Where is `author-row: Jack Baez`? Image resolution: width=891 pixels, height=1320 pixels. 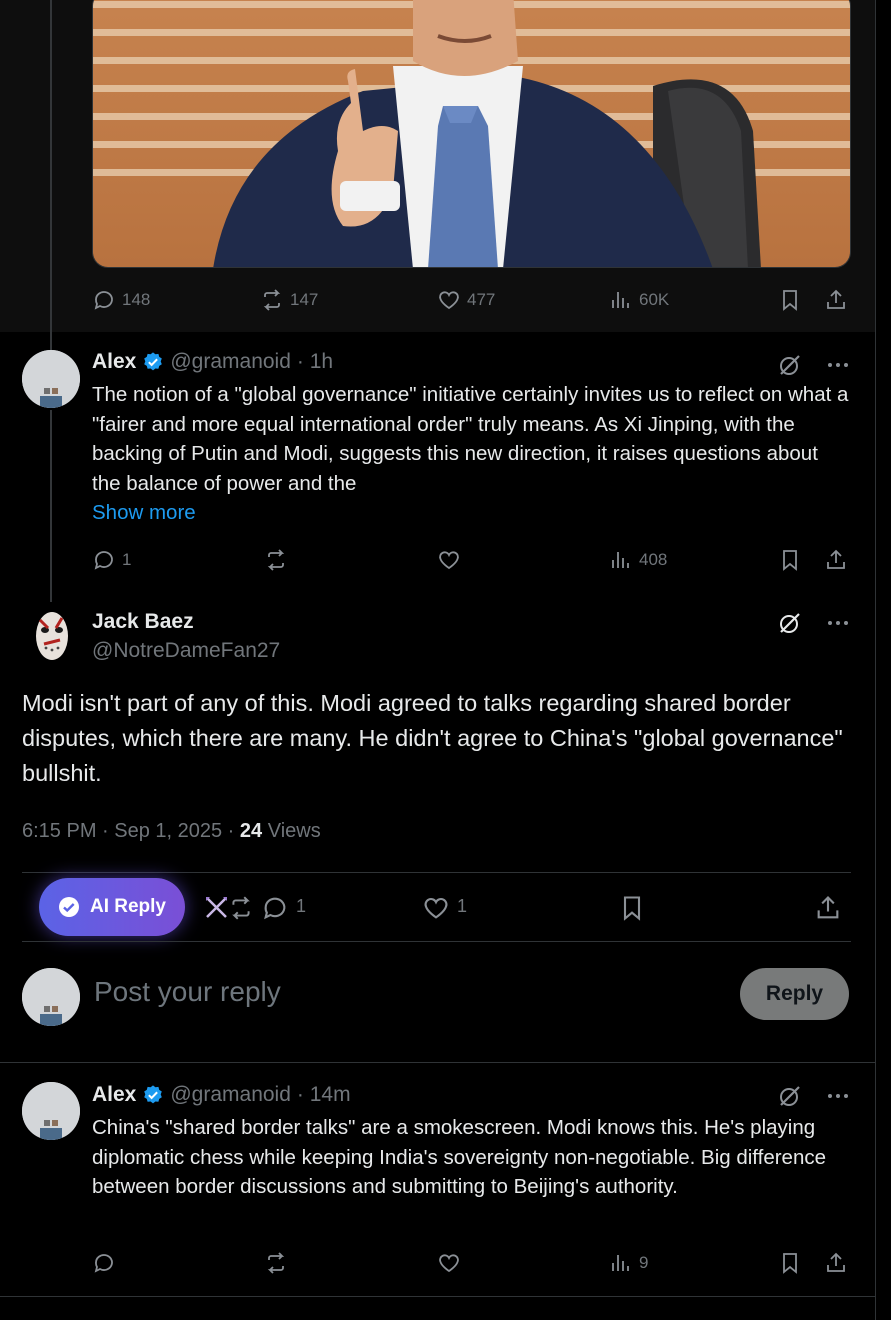 author-row: Jack Baez is located at coordinates (143, 622).